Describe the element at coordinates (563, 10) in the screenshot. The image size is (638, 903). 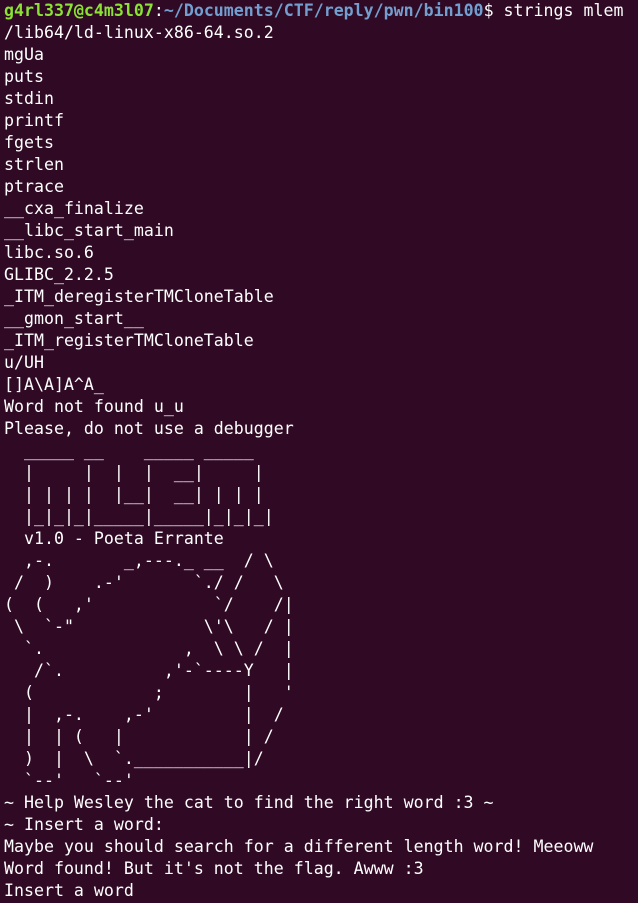
I see `command-text: strings mlem` at that location.